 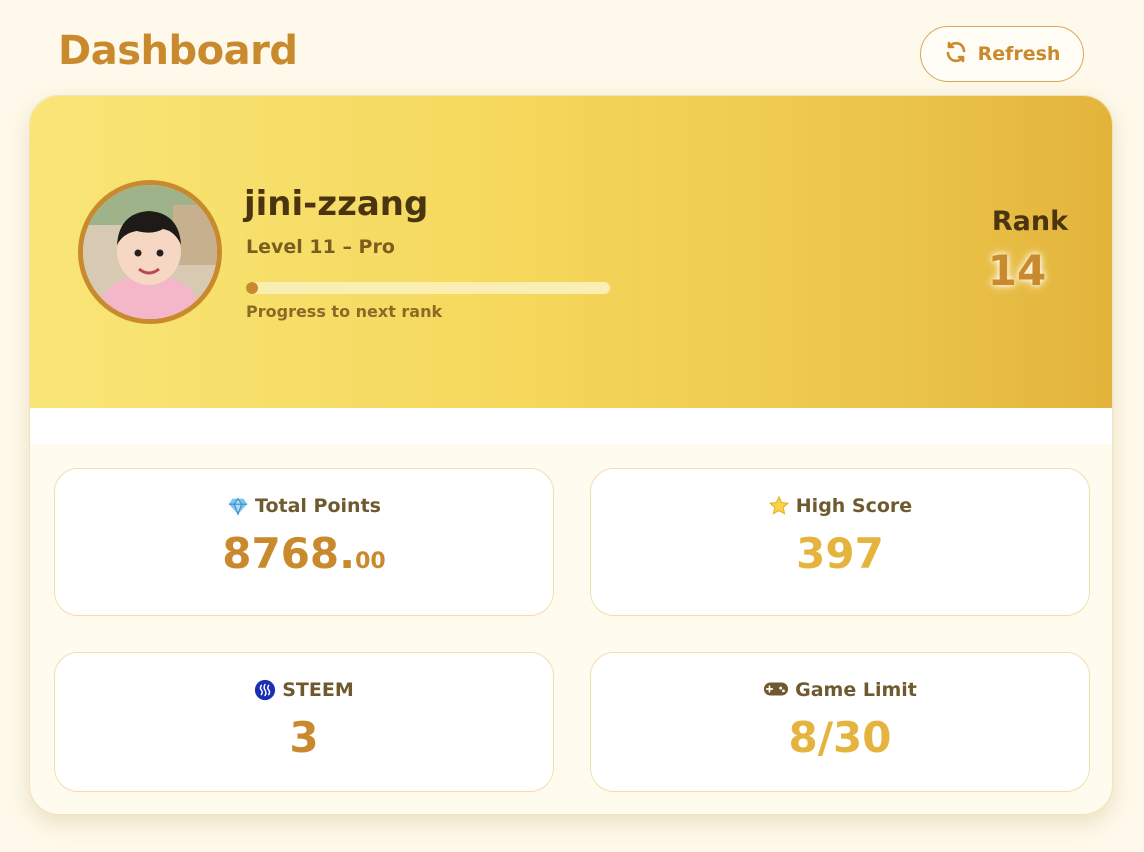 I want to click on gamepad-icon, so click(x=776, y=690).